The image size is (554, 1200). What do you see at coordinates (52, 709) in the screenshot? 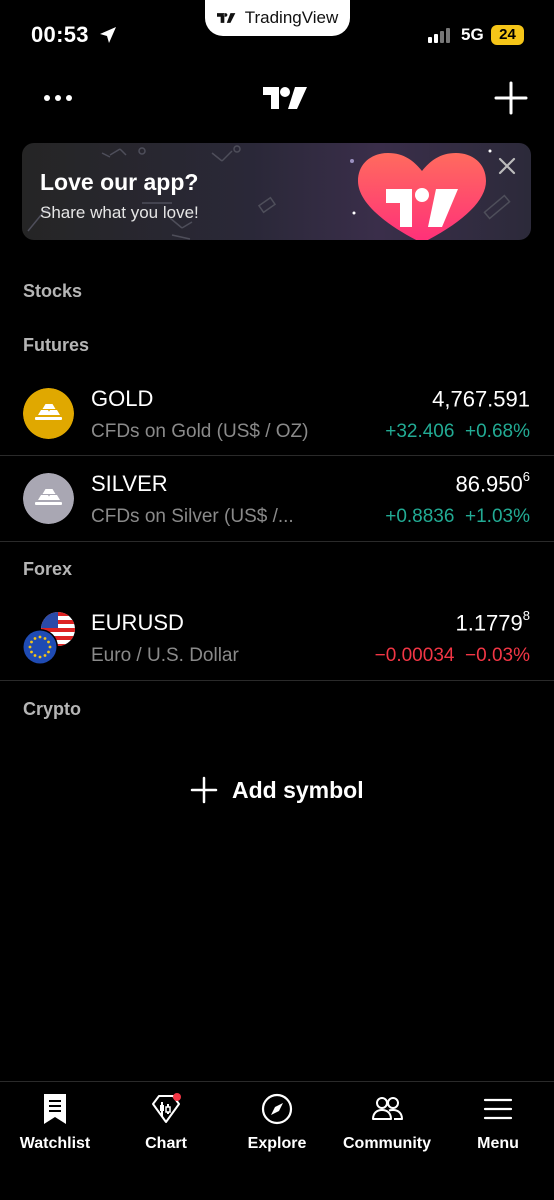
I see `section-crypto: Crypto` at bounding box center [52, 709].